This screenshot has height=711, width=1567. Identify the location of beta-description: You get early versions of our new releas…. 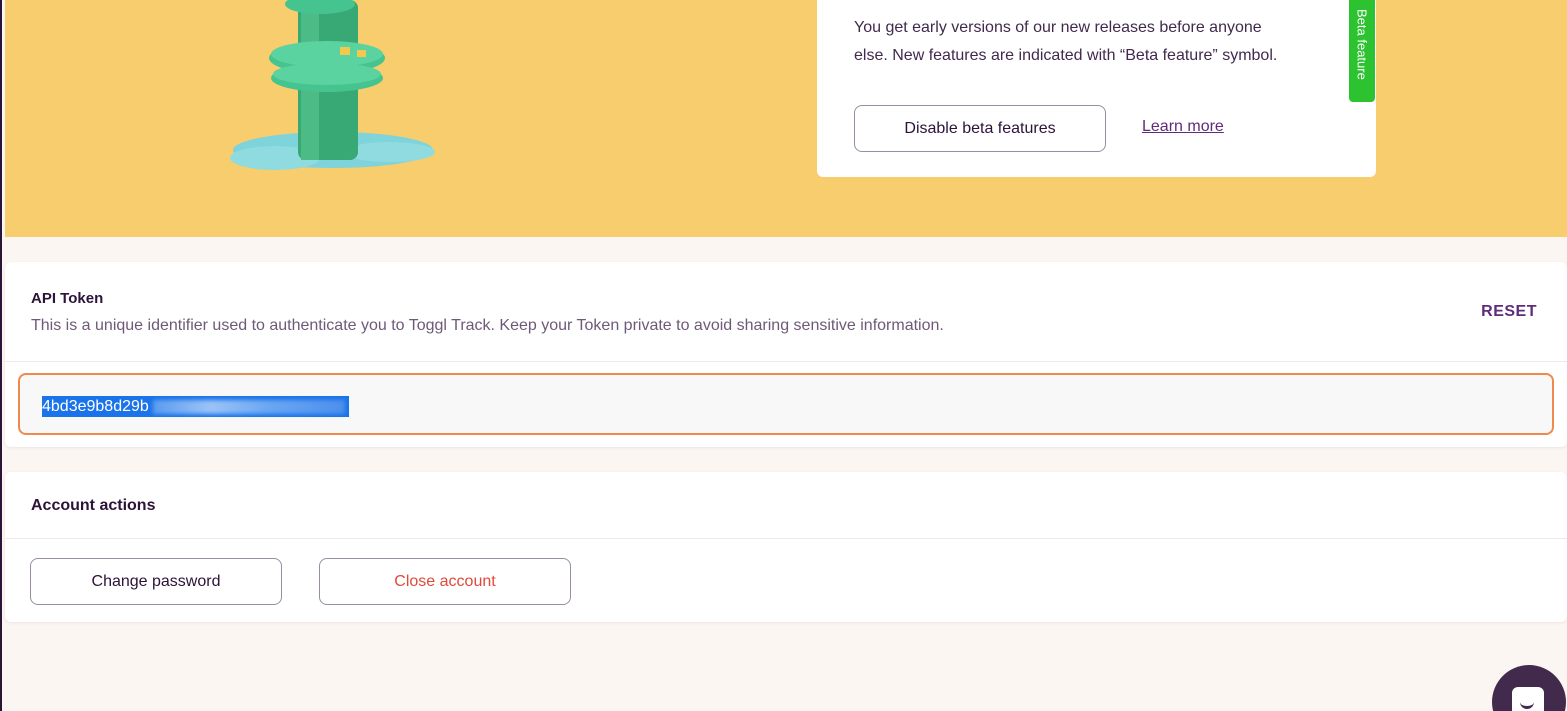
(1099, 42).